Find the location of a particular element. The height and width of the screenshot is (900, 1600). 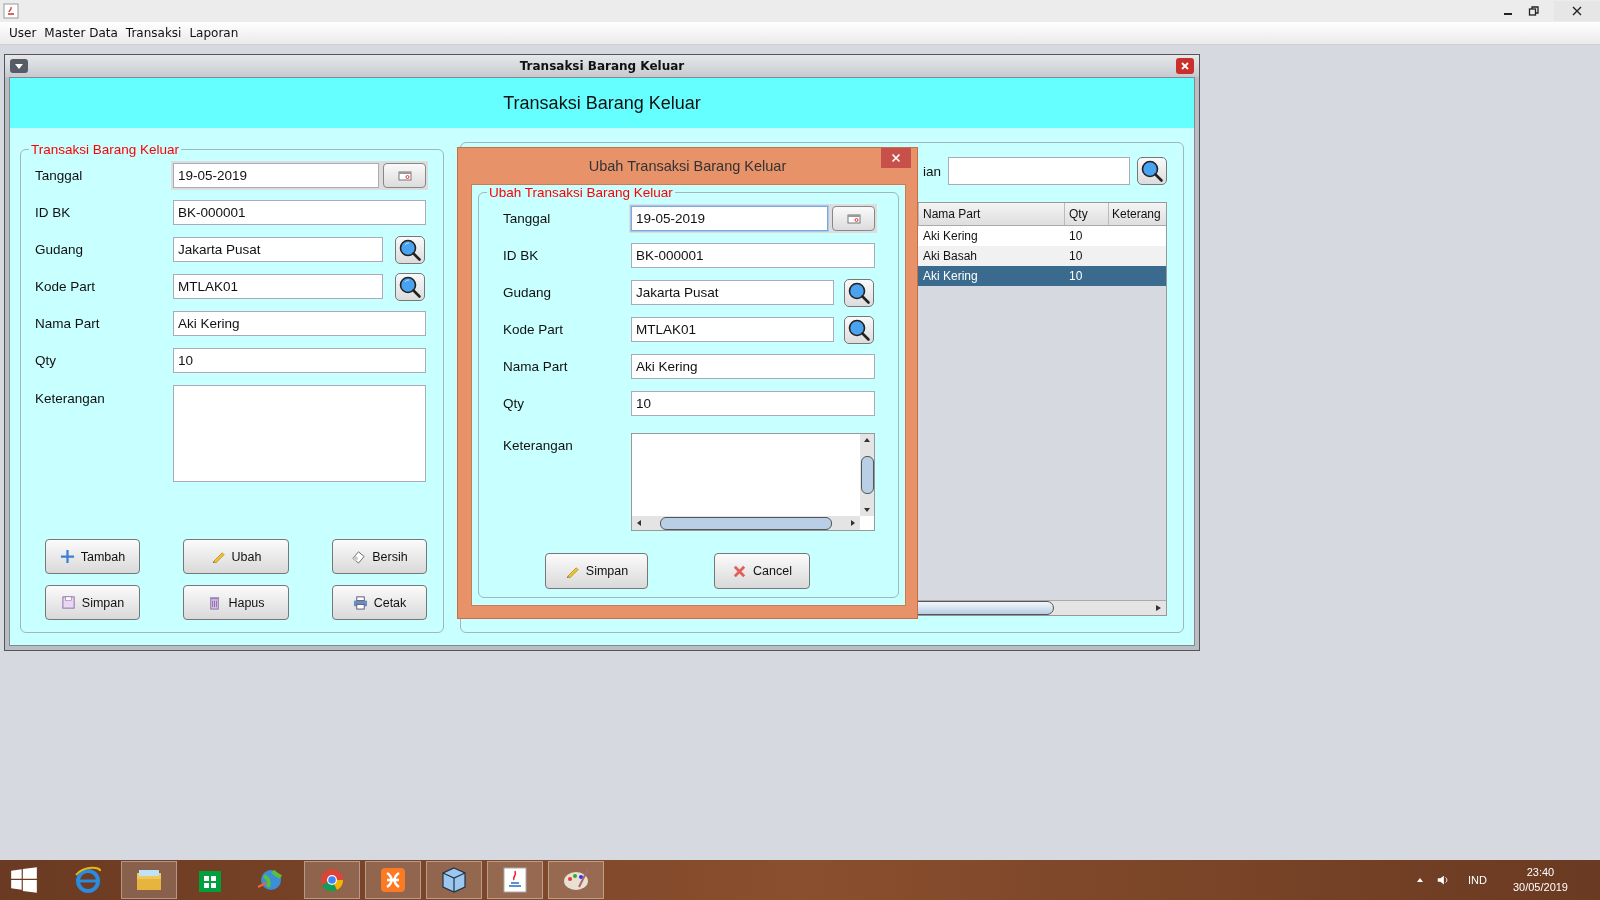

search-field is located at coordinates (1039, 171).